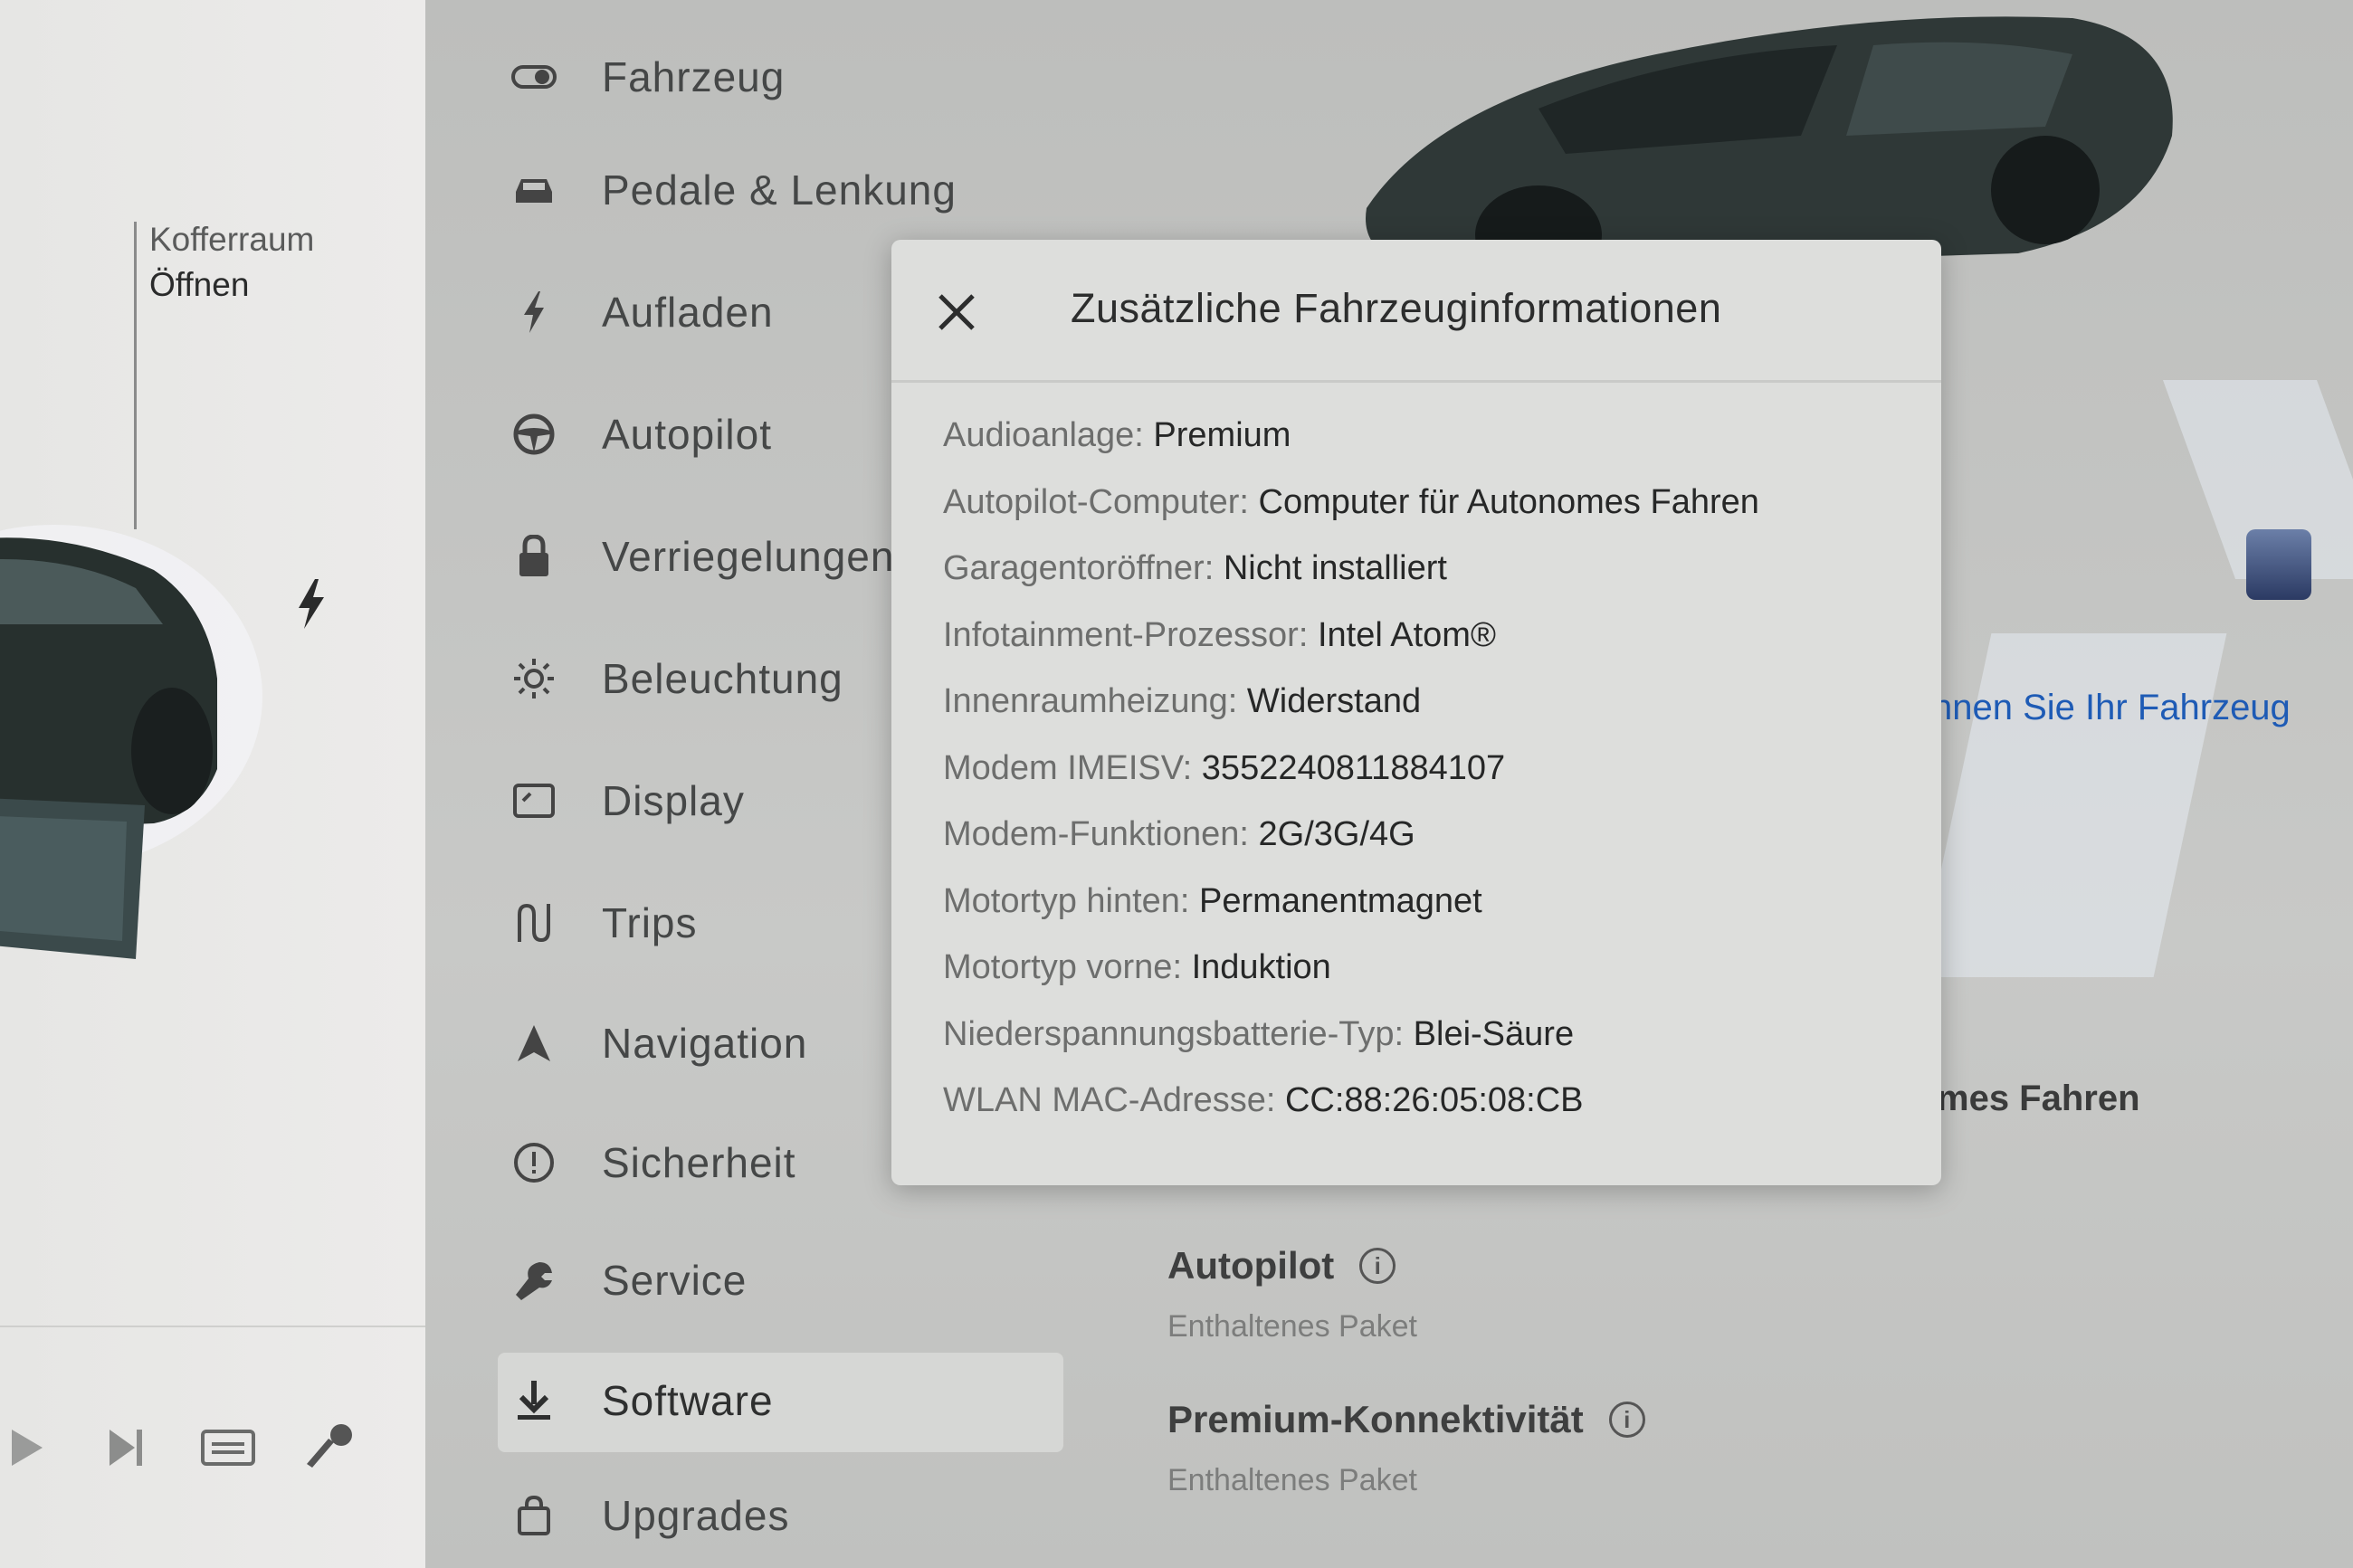 This screenshot has height=1568, width=2353. Describe the element at coordinates (534, 77) in the screenshot. I see `toggle-icon` at that location.